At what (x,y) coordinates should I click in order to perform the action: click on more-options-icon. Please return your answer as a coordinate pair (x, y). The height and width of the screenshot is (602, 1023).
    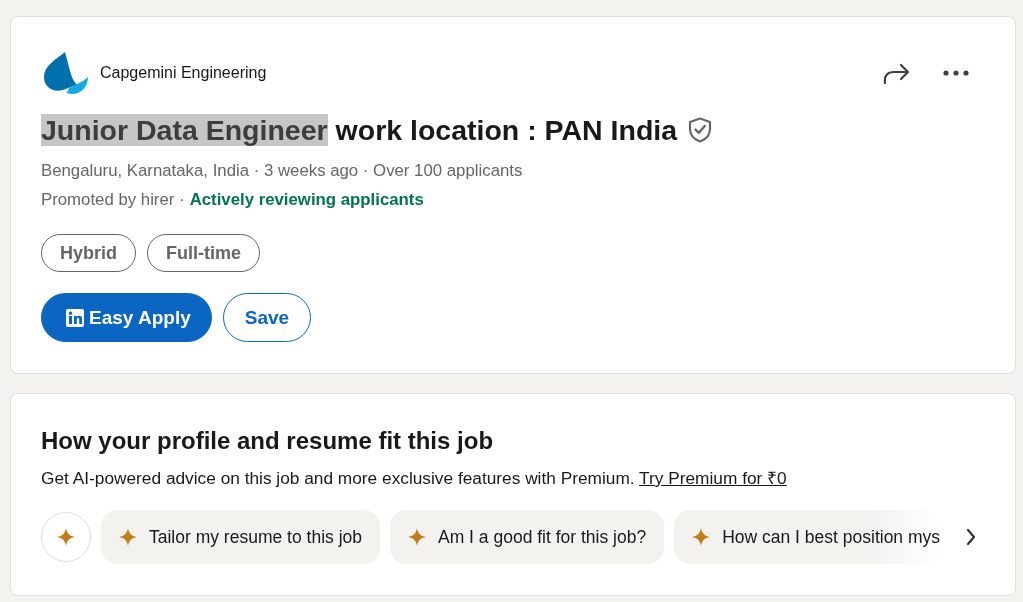
    Looking at the image, I should click on (956, 73).